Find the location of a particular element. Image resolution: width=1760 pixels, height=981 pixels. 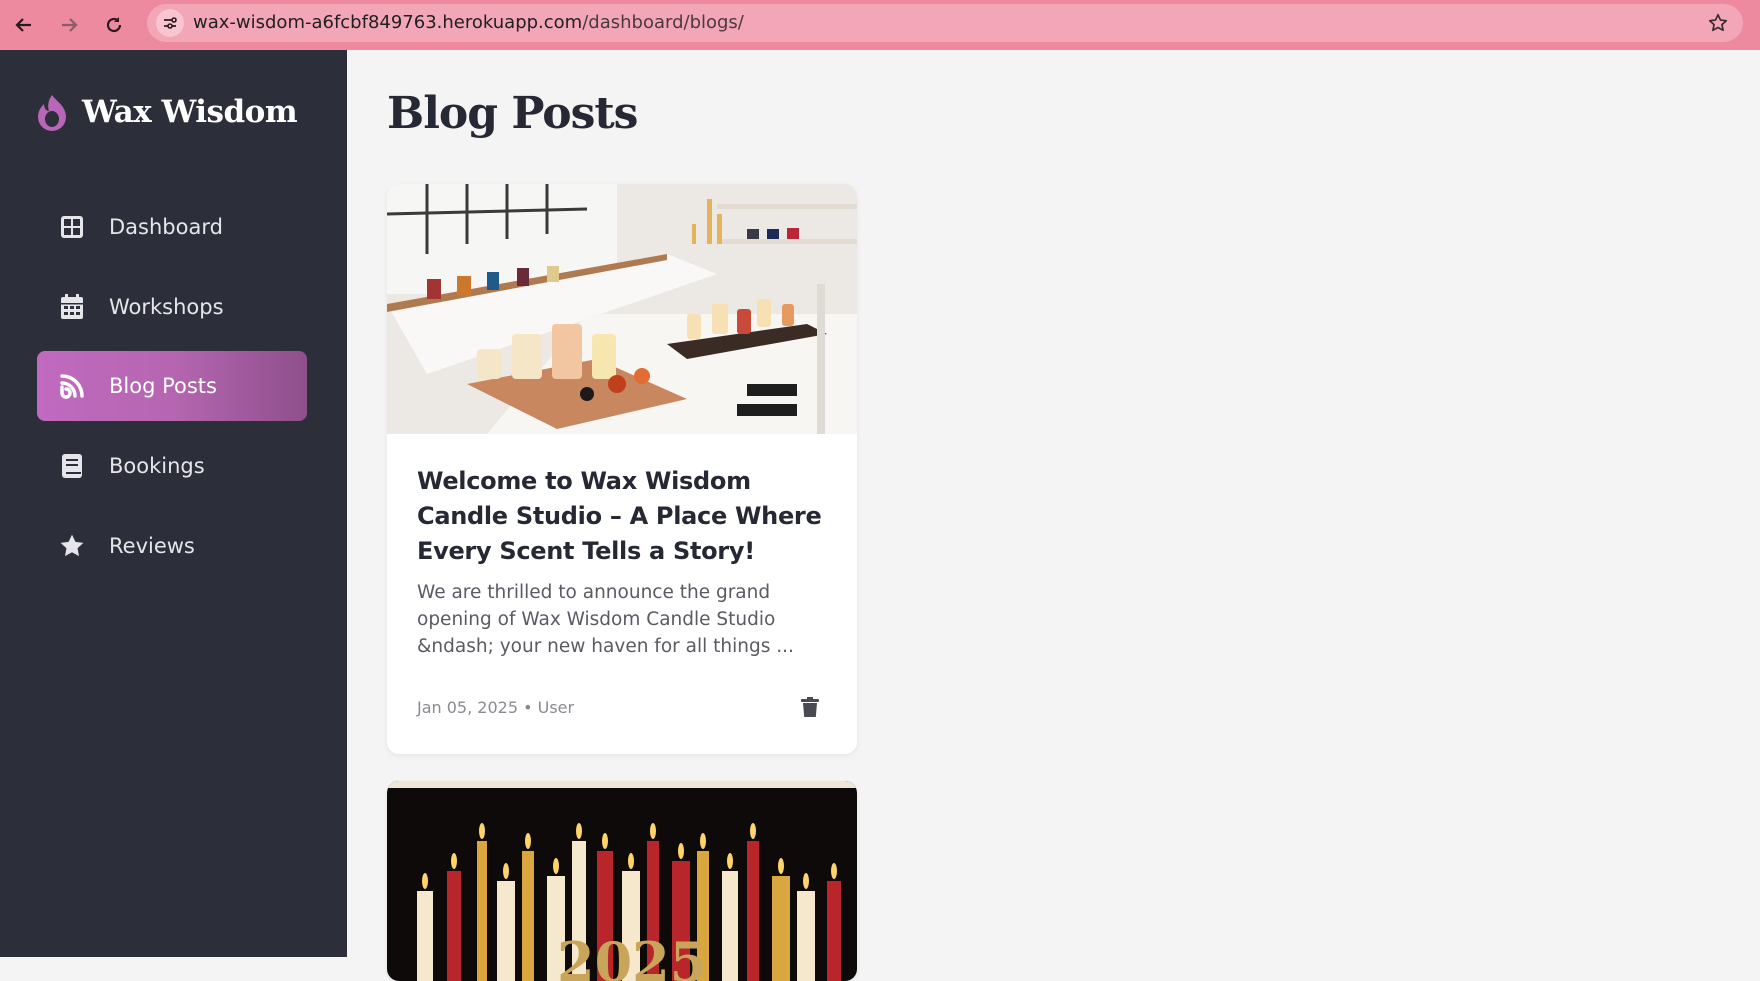

sidebar-item-label: Blog Posts is located at coordinates (163, 386).